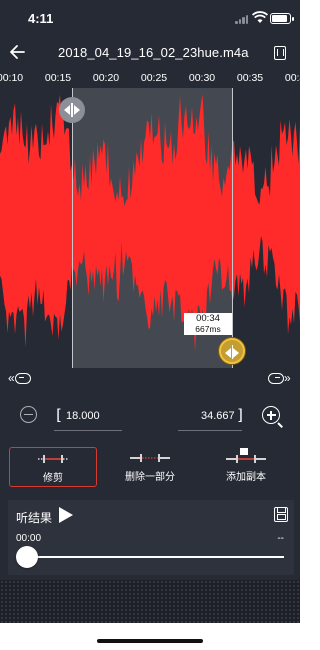 The image size is (320, 650). Describe the element at coordinates (12, 78) in the screenshot. I see `timeline-tick: 00:10` at that location.